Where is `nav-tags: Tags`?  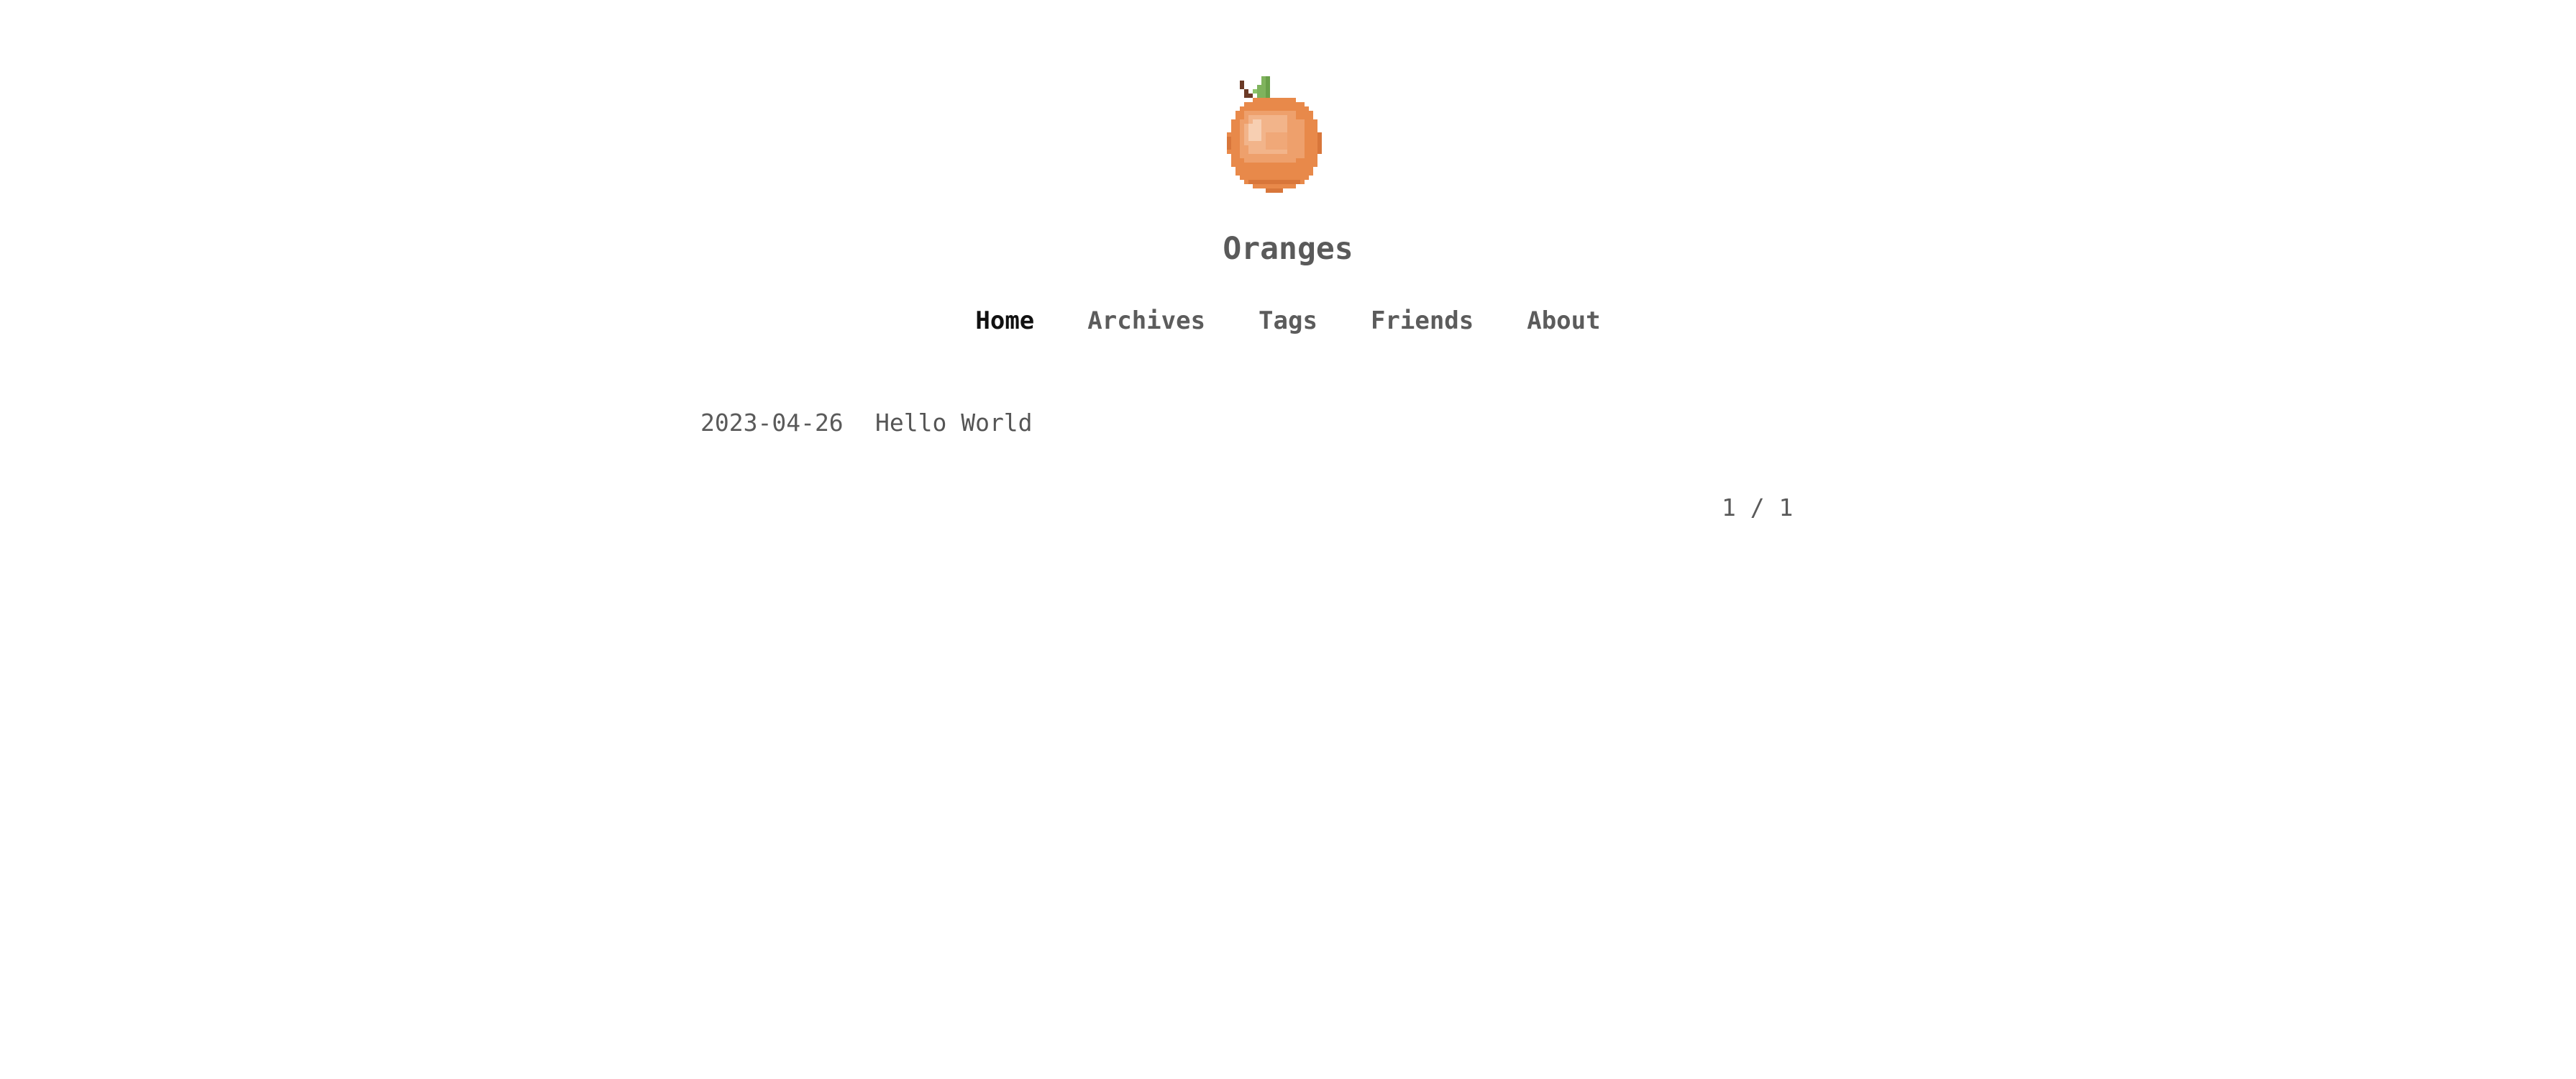
nav-tags: Tags is located at coordinates (1288, 321).